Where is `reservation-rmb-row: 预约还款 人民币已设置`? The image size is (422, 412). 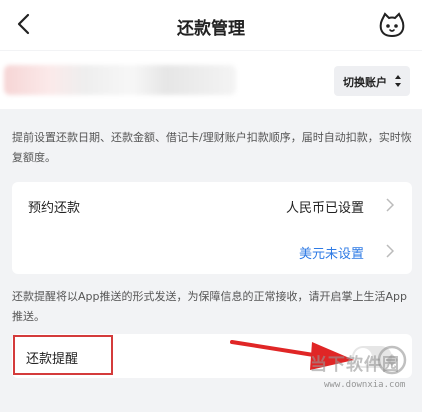
reservation-rmb-row: 预约还款 人民币已设置 is located at coordinates (212, 205).